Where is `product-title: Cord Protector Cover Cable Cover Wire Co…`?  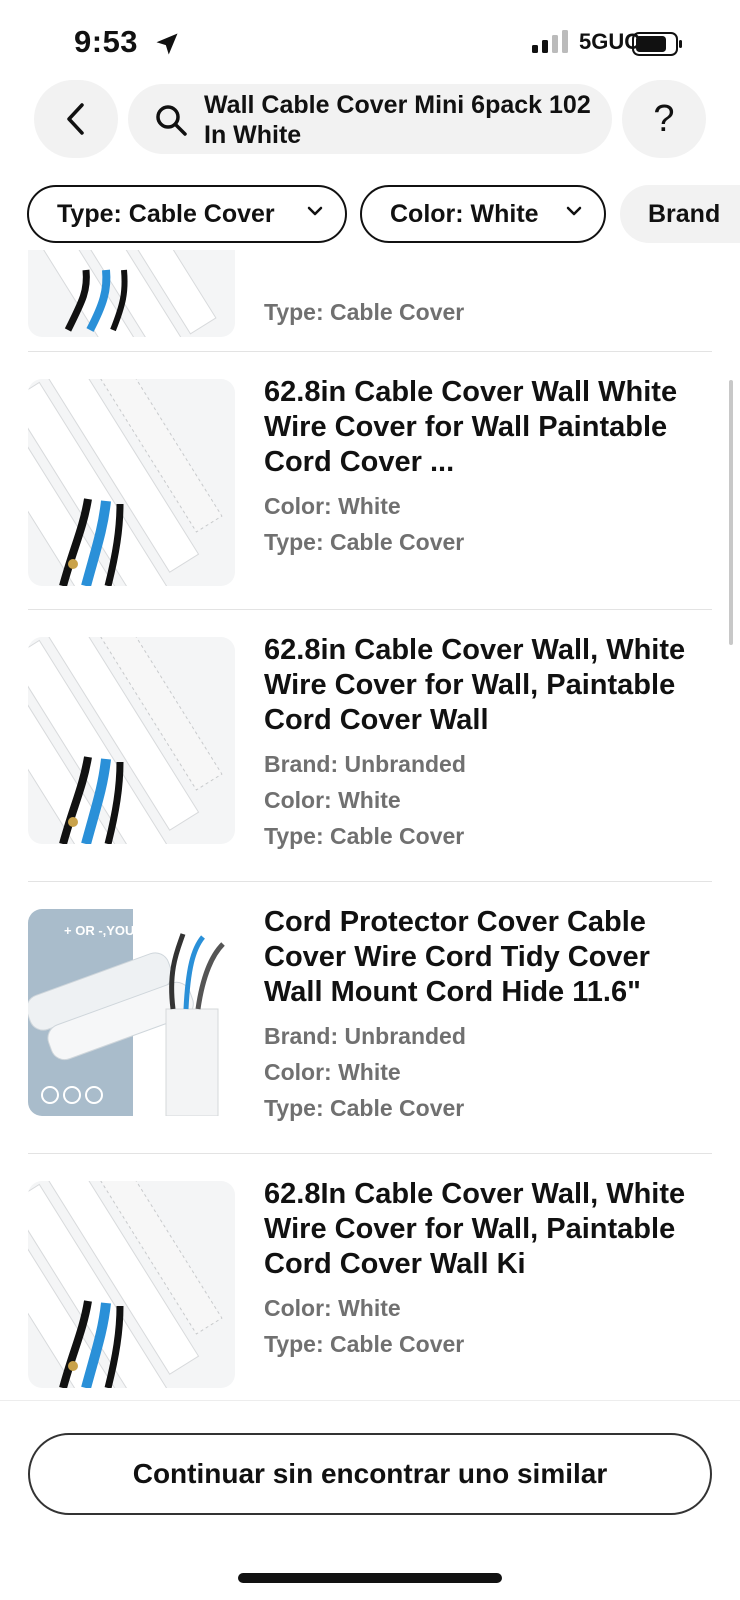
product-title: Cord Protector Cover Cable Cover Wire Co… is located at coordinates (486, 957).